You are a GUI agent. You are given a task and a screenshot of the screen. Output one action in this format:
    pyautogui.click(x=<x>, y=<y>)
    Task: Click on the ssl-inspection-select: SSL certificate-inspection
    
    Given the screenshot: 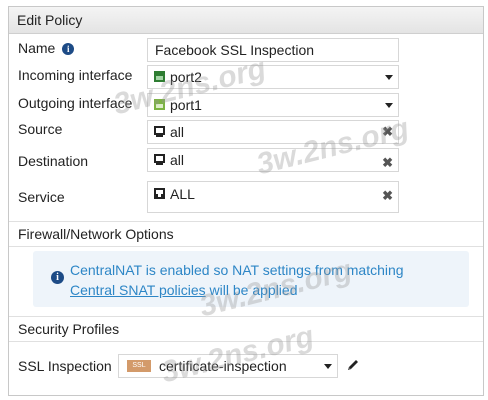 What is the action you would take?
    pyautogui.click(x=228, y=366)
    